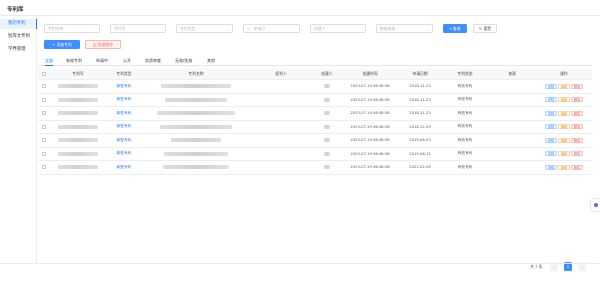 This screenshot has width=600, height=288. Describe the element at coordinates (127, 61) in the screenshot. I see `tab-public: 公开` at that location.